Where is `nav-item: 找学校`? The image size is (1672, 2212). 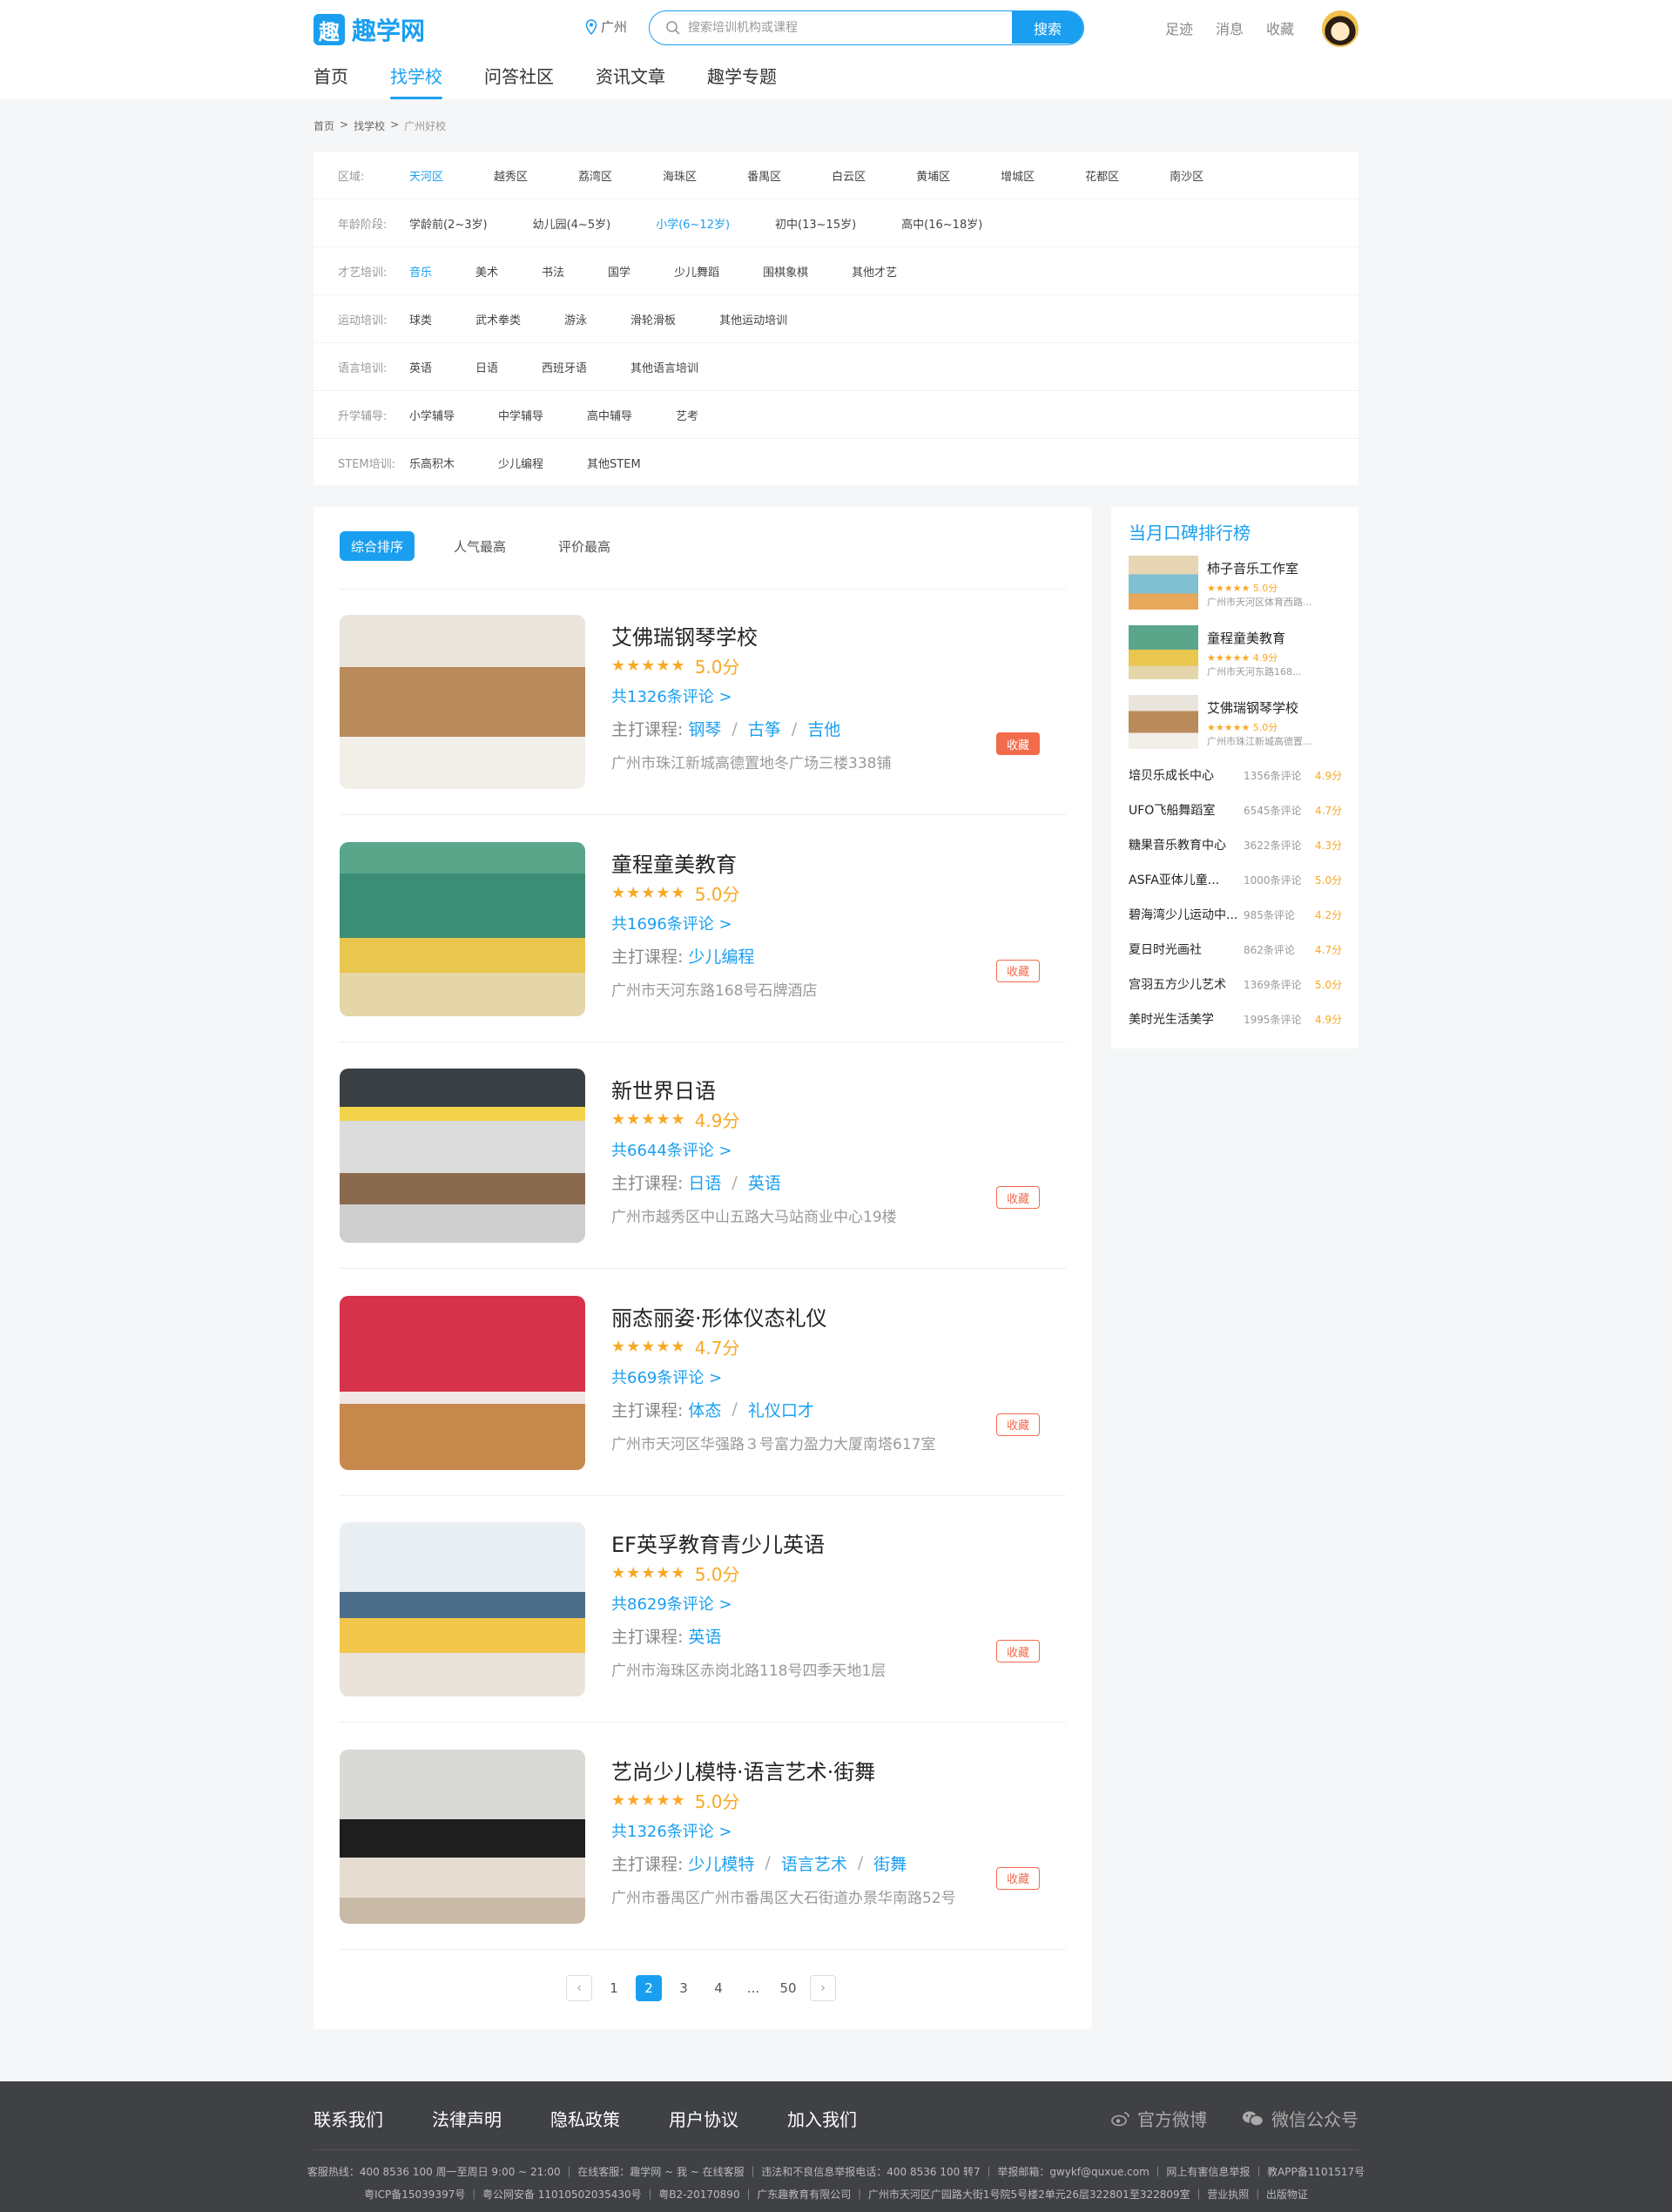
nav-item: 找学校 is located at coordinates (416, 81).